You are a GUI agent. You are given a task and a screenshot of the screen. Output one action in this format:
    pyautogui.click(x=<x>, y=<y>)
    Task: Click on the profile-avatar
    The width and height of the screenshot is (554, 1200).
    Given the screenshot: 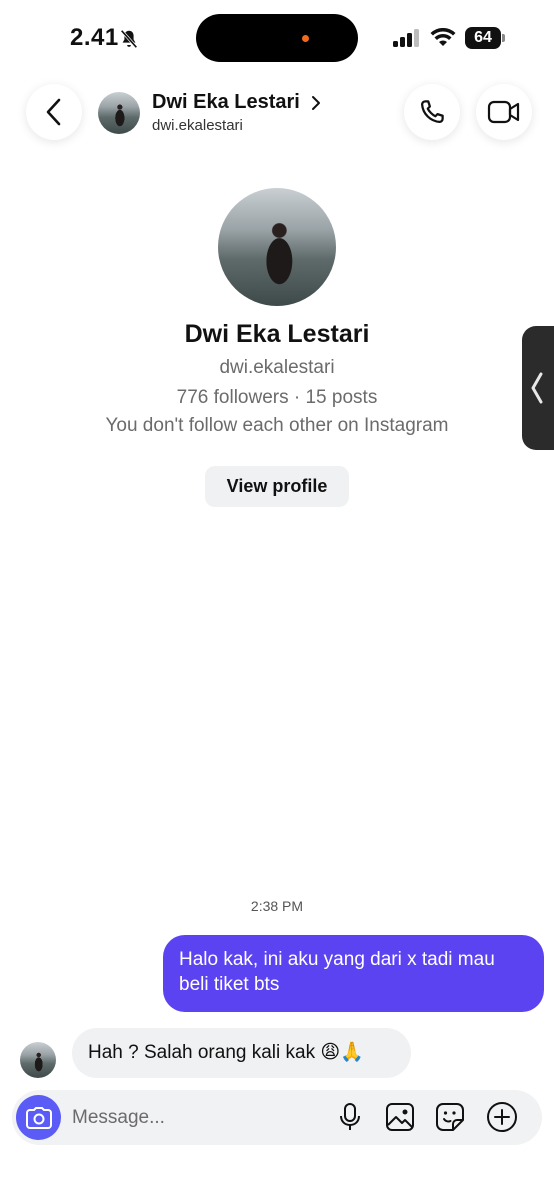 What is the action you would take?
    pyautogui.click(x=277, y=247)
    